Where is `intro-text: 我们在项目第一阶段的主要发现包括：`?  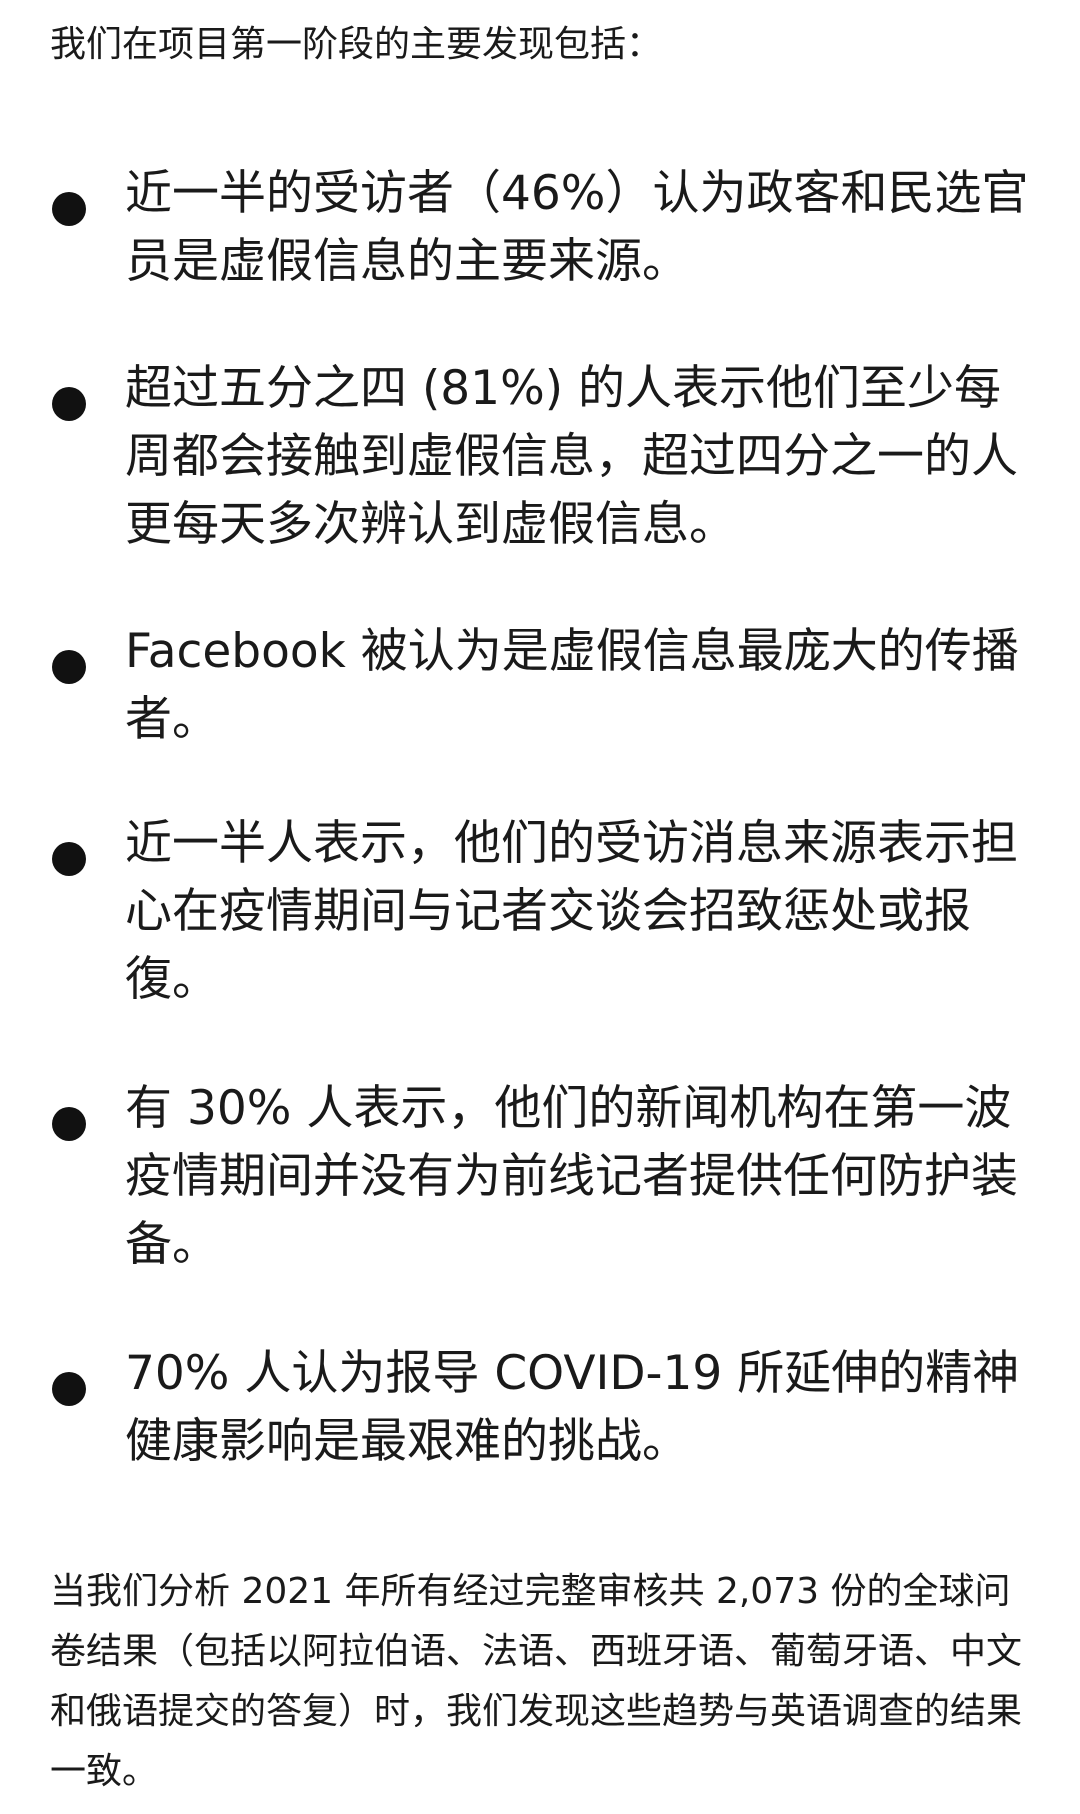 intro-text: 我们在项目第一阶段的主要发现包括： is located at coordinates (356, 44).